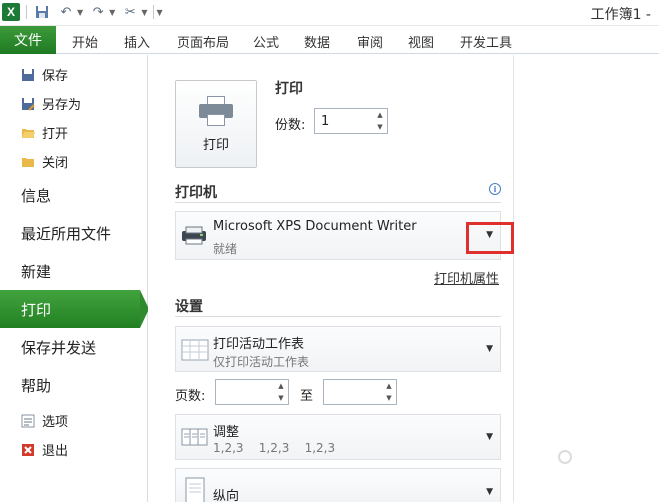 This screenshot has height=502, width=659. I want to click on nav-save: 保存, so click(44, 74).